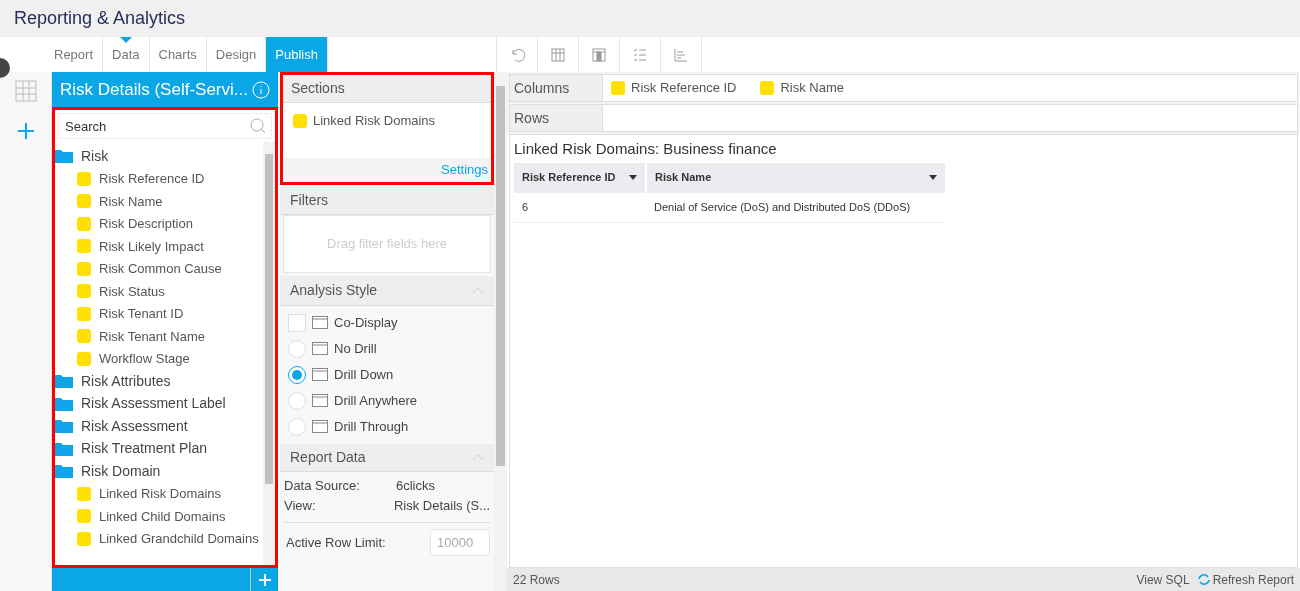 The image size is (1300, 591). I want to click on tree-folder: Risk Attributes, so click(159, 381).